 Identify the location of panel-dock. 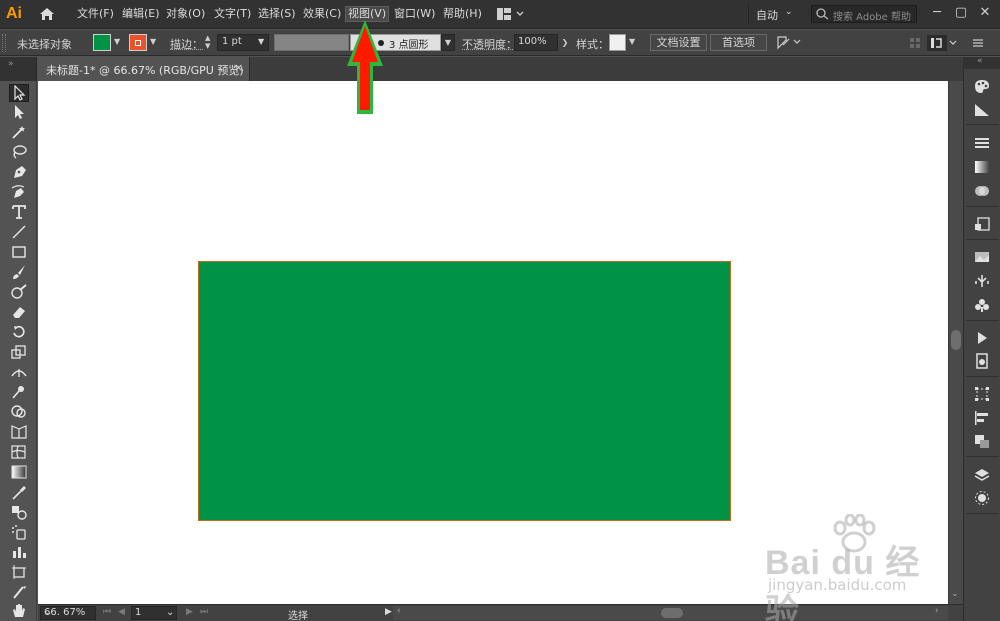
(981, 345).